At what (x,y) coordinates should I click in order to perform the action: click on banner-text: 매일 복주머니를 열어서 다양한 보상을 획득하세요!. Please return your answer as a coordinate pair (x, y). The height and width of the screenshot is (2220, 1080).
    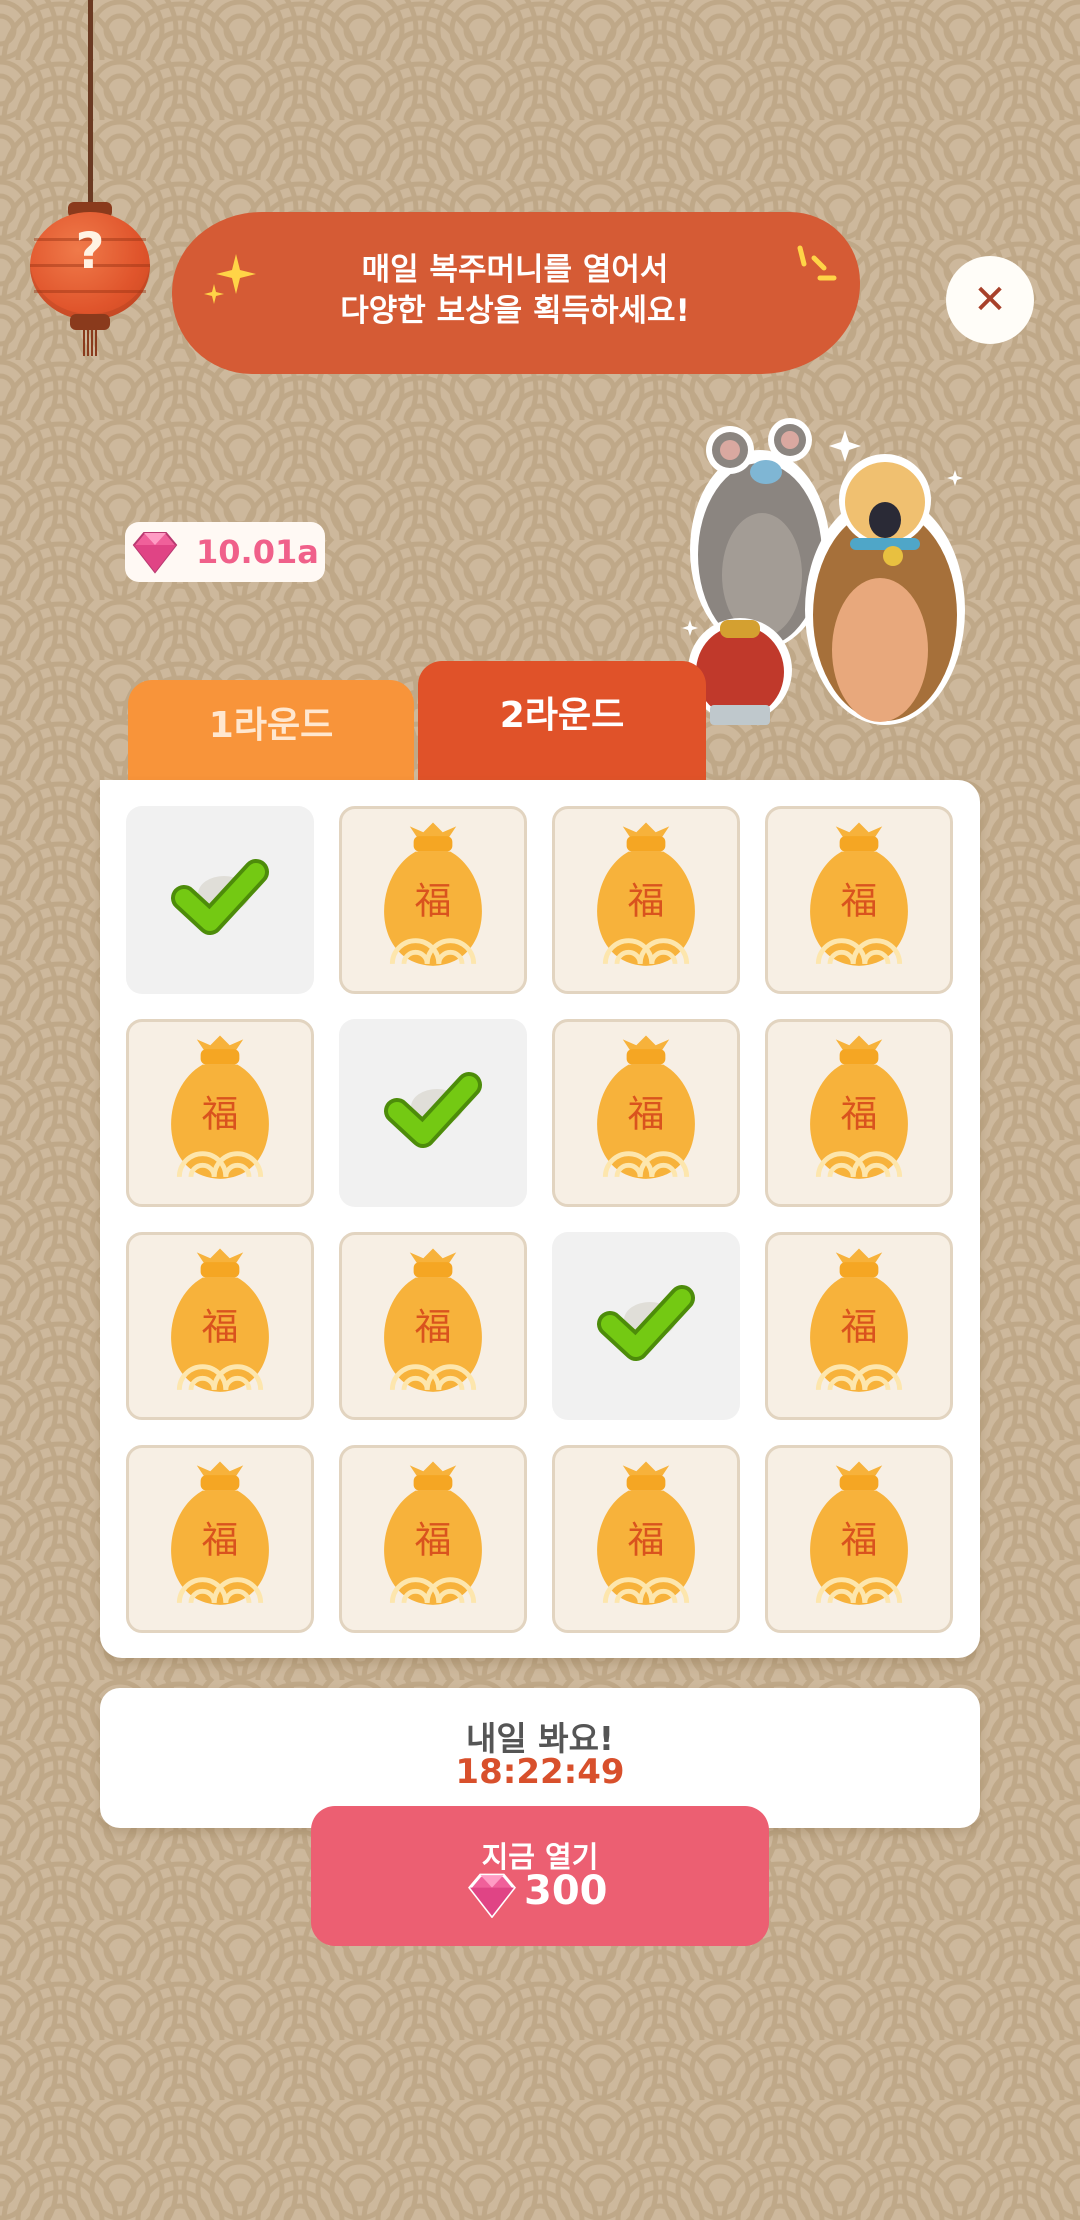
    Looking at the image, I should click on (515, 291).